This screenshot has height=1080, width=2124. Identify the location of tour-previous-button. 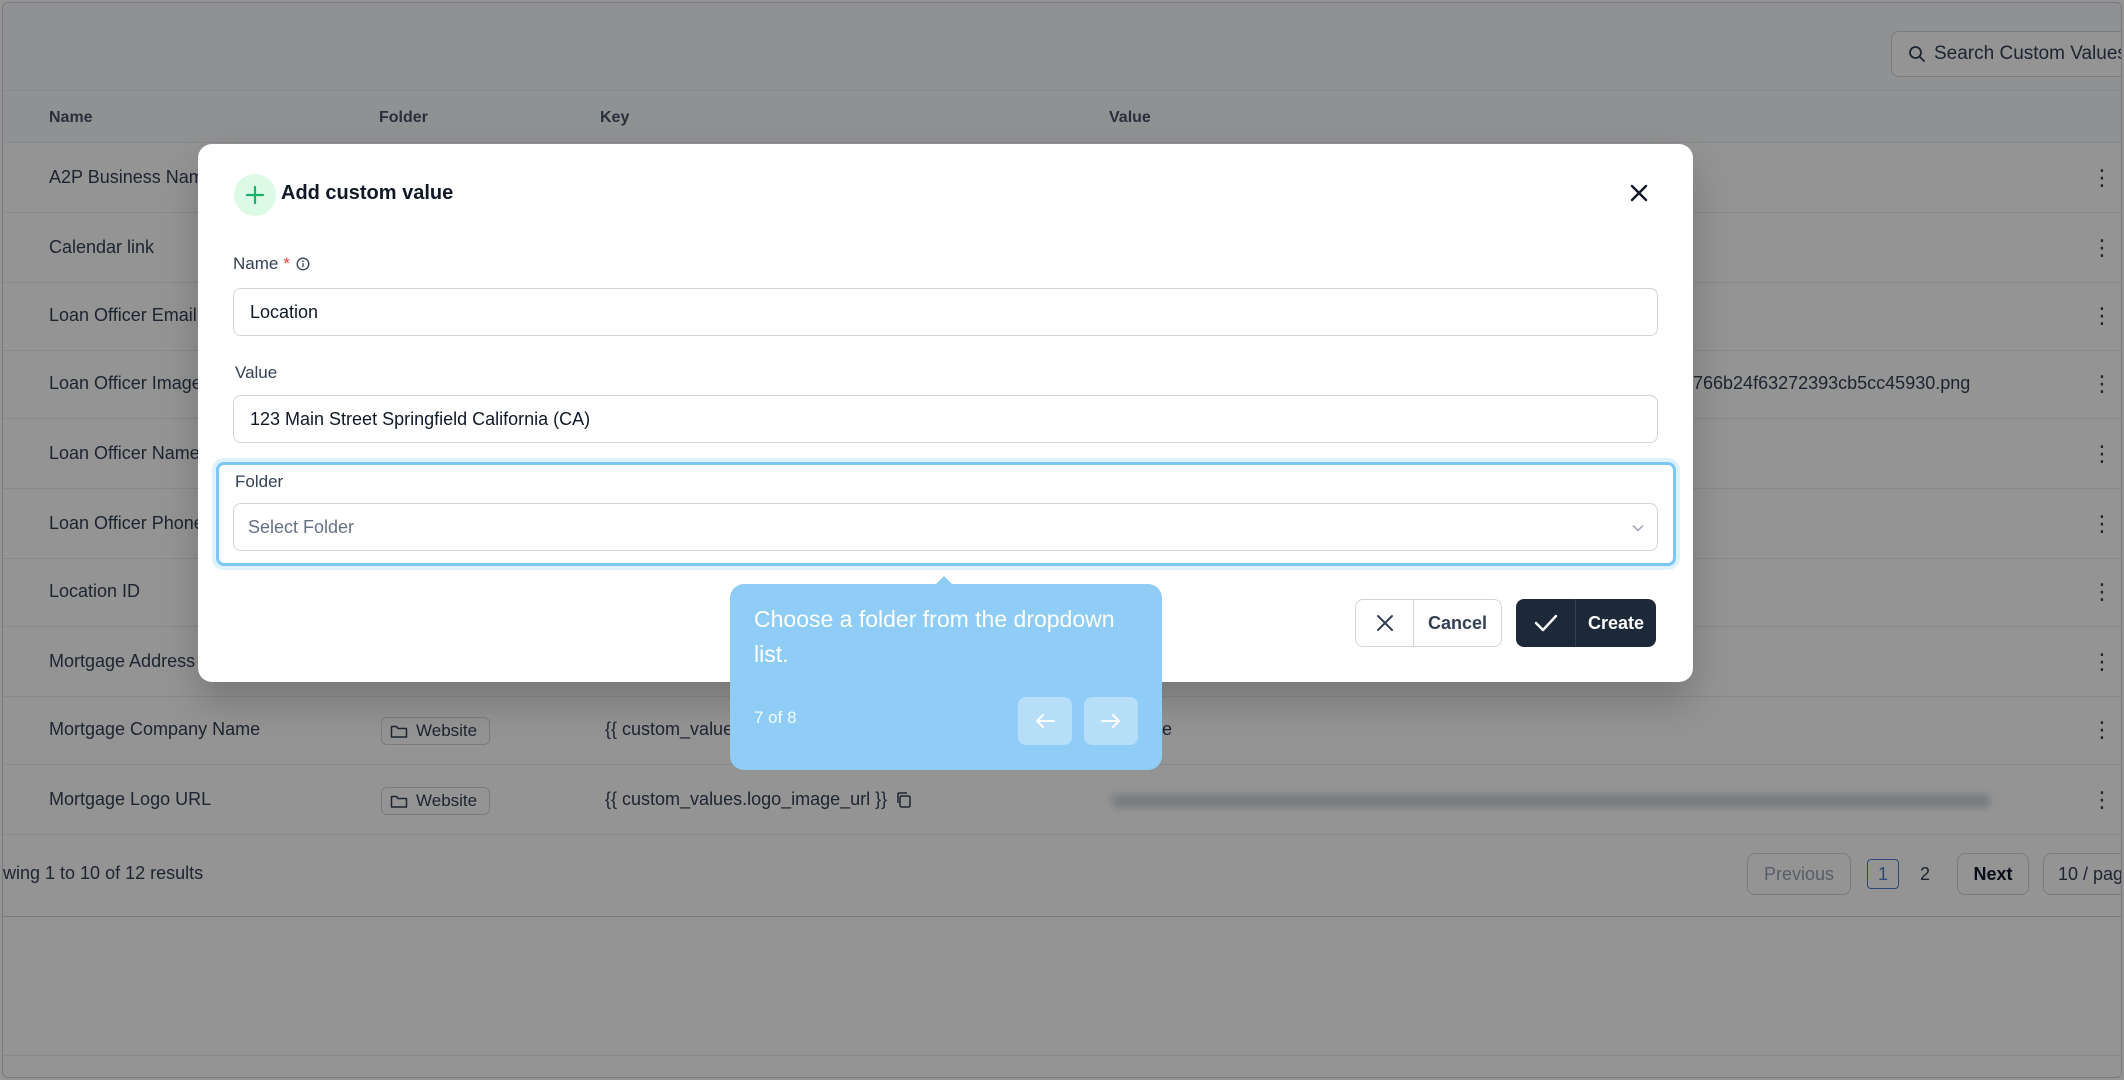
(1045, 721).